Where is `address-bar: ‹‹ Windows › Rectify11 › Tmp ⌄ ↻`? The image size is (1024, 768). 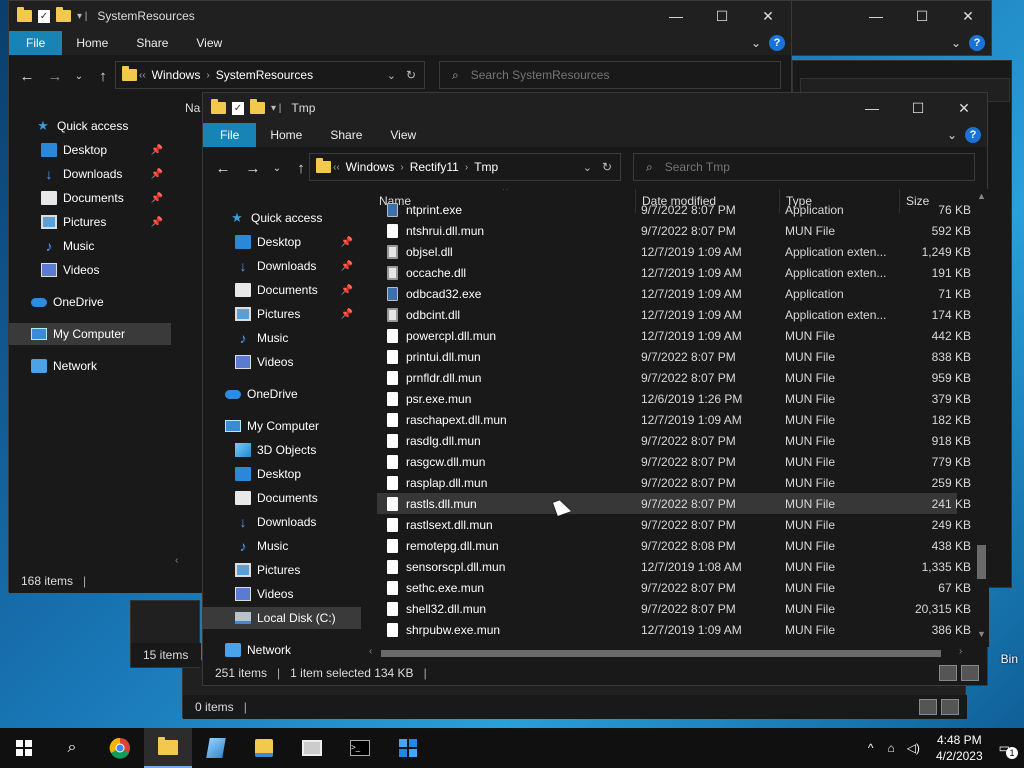
address-bar: ‹‹ Windows › Rectify11 › Tmp ⌄ ↻ is located at coordinates (465, 167).